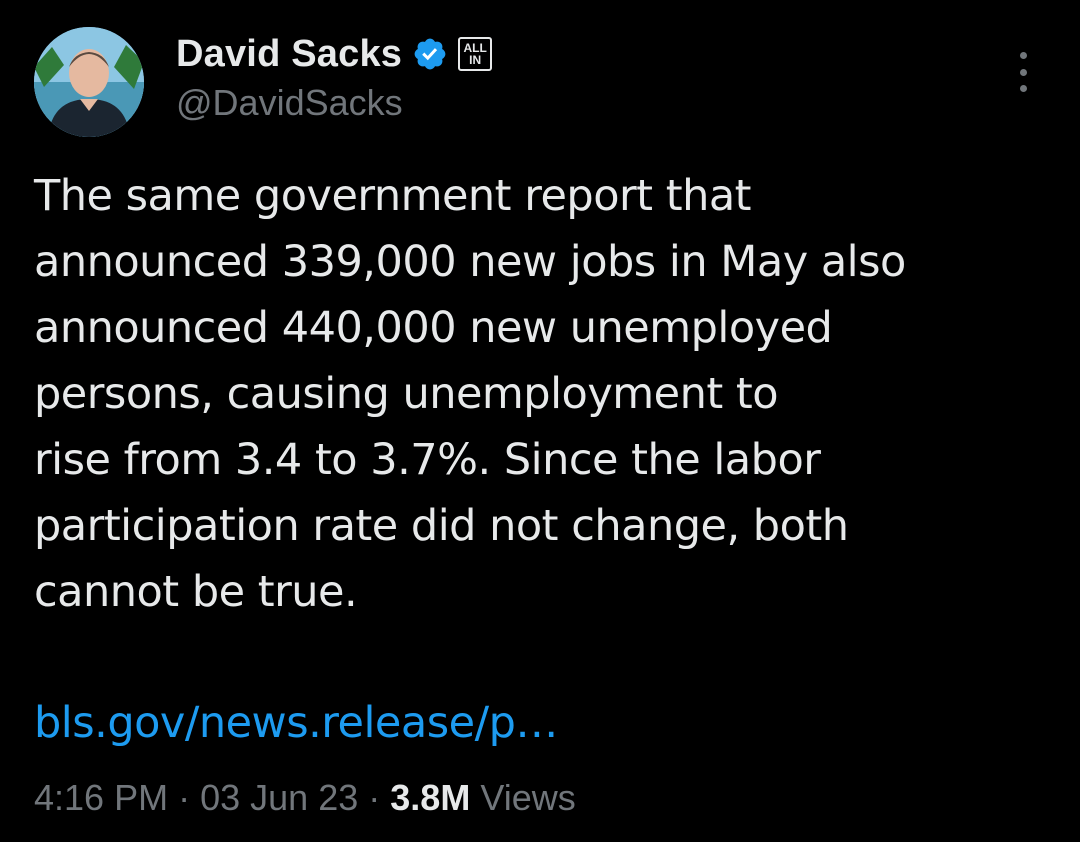 This screenshot has height=842, width=1080. What do you see at coordinates (289, 54) in the screenshot?
I see `display-name: David Sacks` at bounding box center [289, 54].